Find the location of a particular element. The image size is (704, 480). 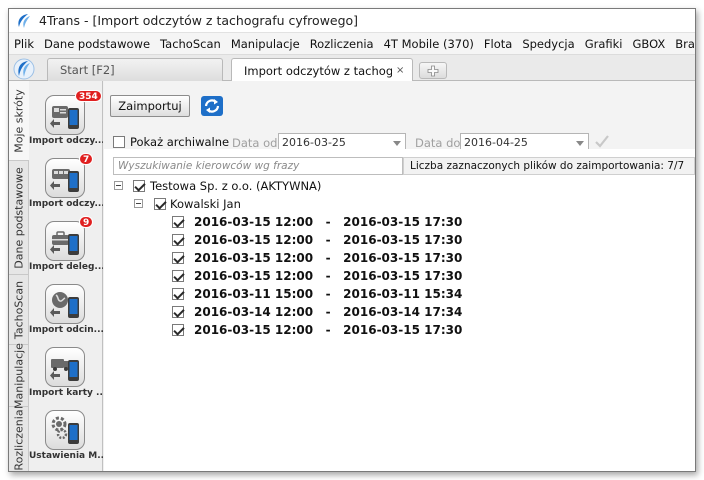

vtab-manipulacje: Manipulacje is located at coordinates (19, 375).